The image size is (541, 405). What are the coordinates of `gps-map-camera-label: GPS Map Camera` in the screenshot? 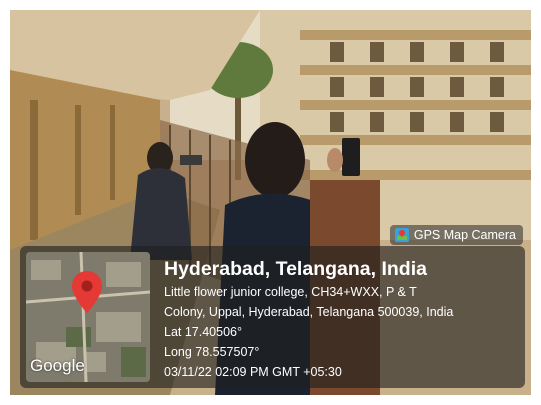 It's located at (464, 235).